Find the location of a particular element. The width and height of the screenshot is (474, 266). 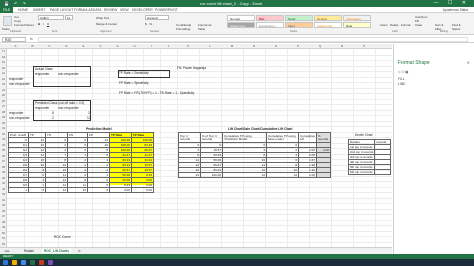

row-header: 33 is located at coordinates (3, 139).